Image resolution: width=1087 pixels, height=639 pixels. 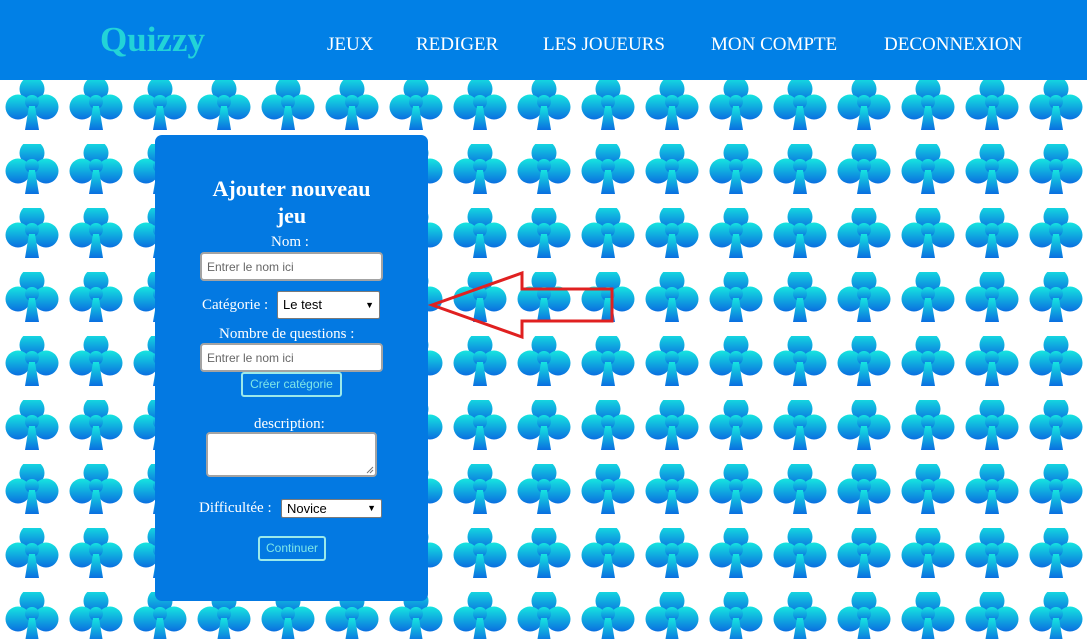 What do you see at coordinates (369, 469) in the screenshot?
I see `resize-handle-icon` at bounding box center [369, 469].